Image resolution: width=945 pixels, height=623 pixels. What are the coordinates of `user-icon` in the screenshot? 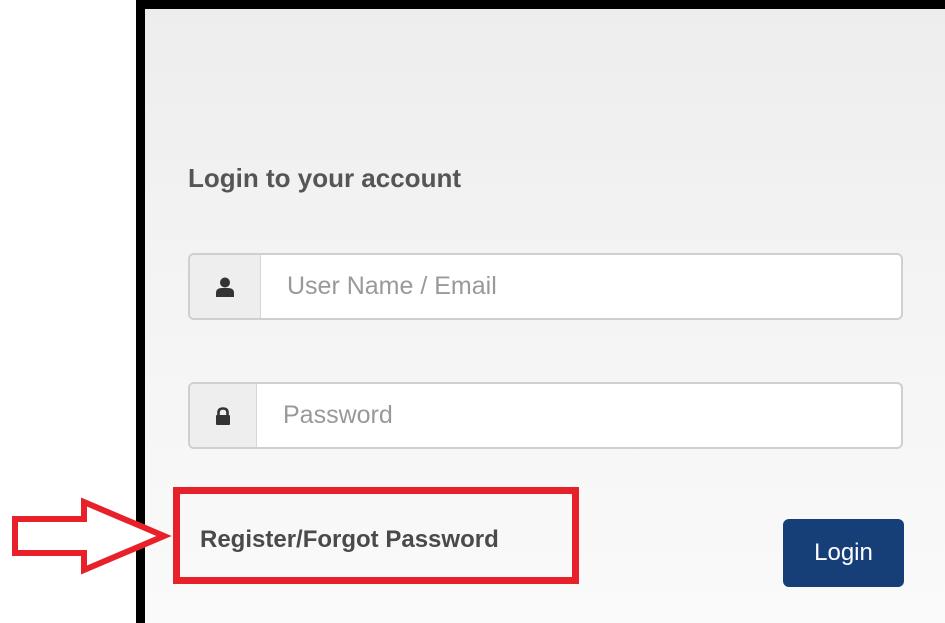 It's located at (225, 286).